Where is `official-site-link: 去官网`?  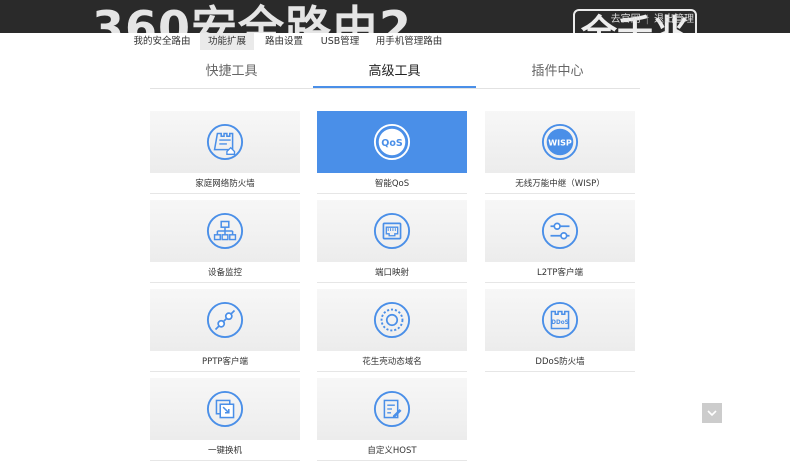 official-site-link: 去官网 is located at coordinates (626, 19).